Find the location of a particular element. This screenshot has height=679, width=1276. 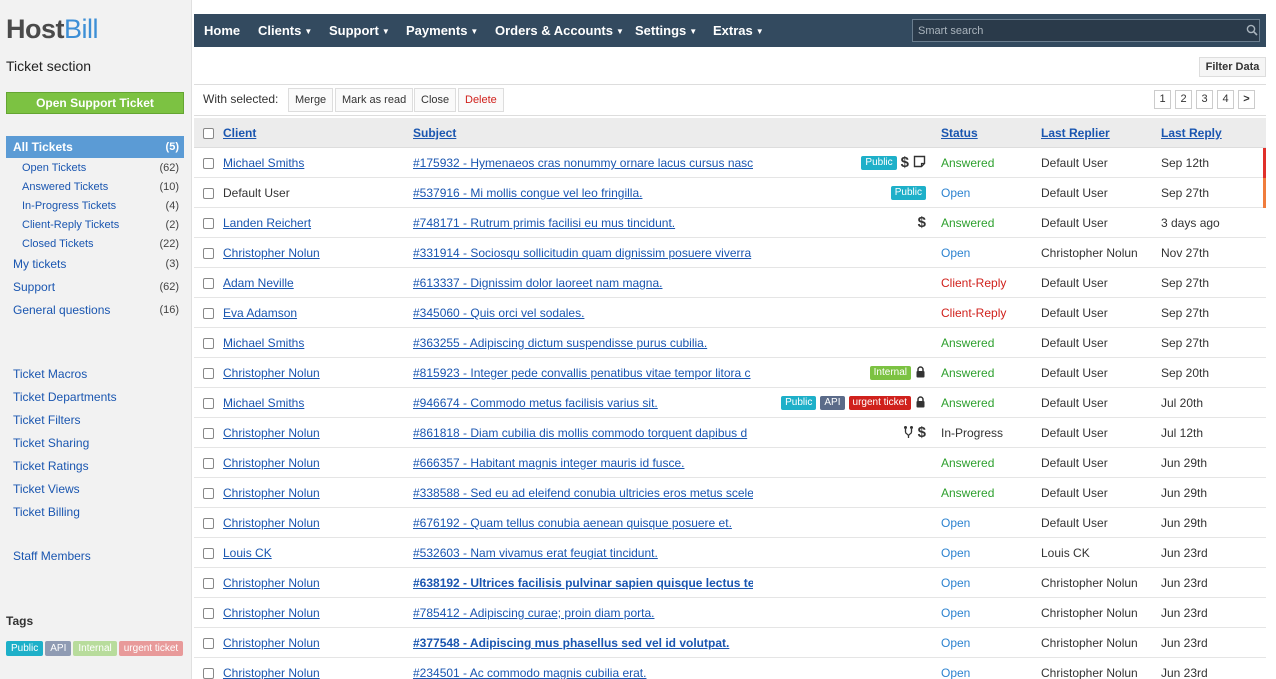

merge-button: Merge is located at coordinates (311, 100).